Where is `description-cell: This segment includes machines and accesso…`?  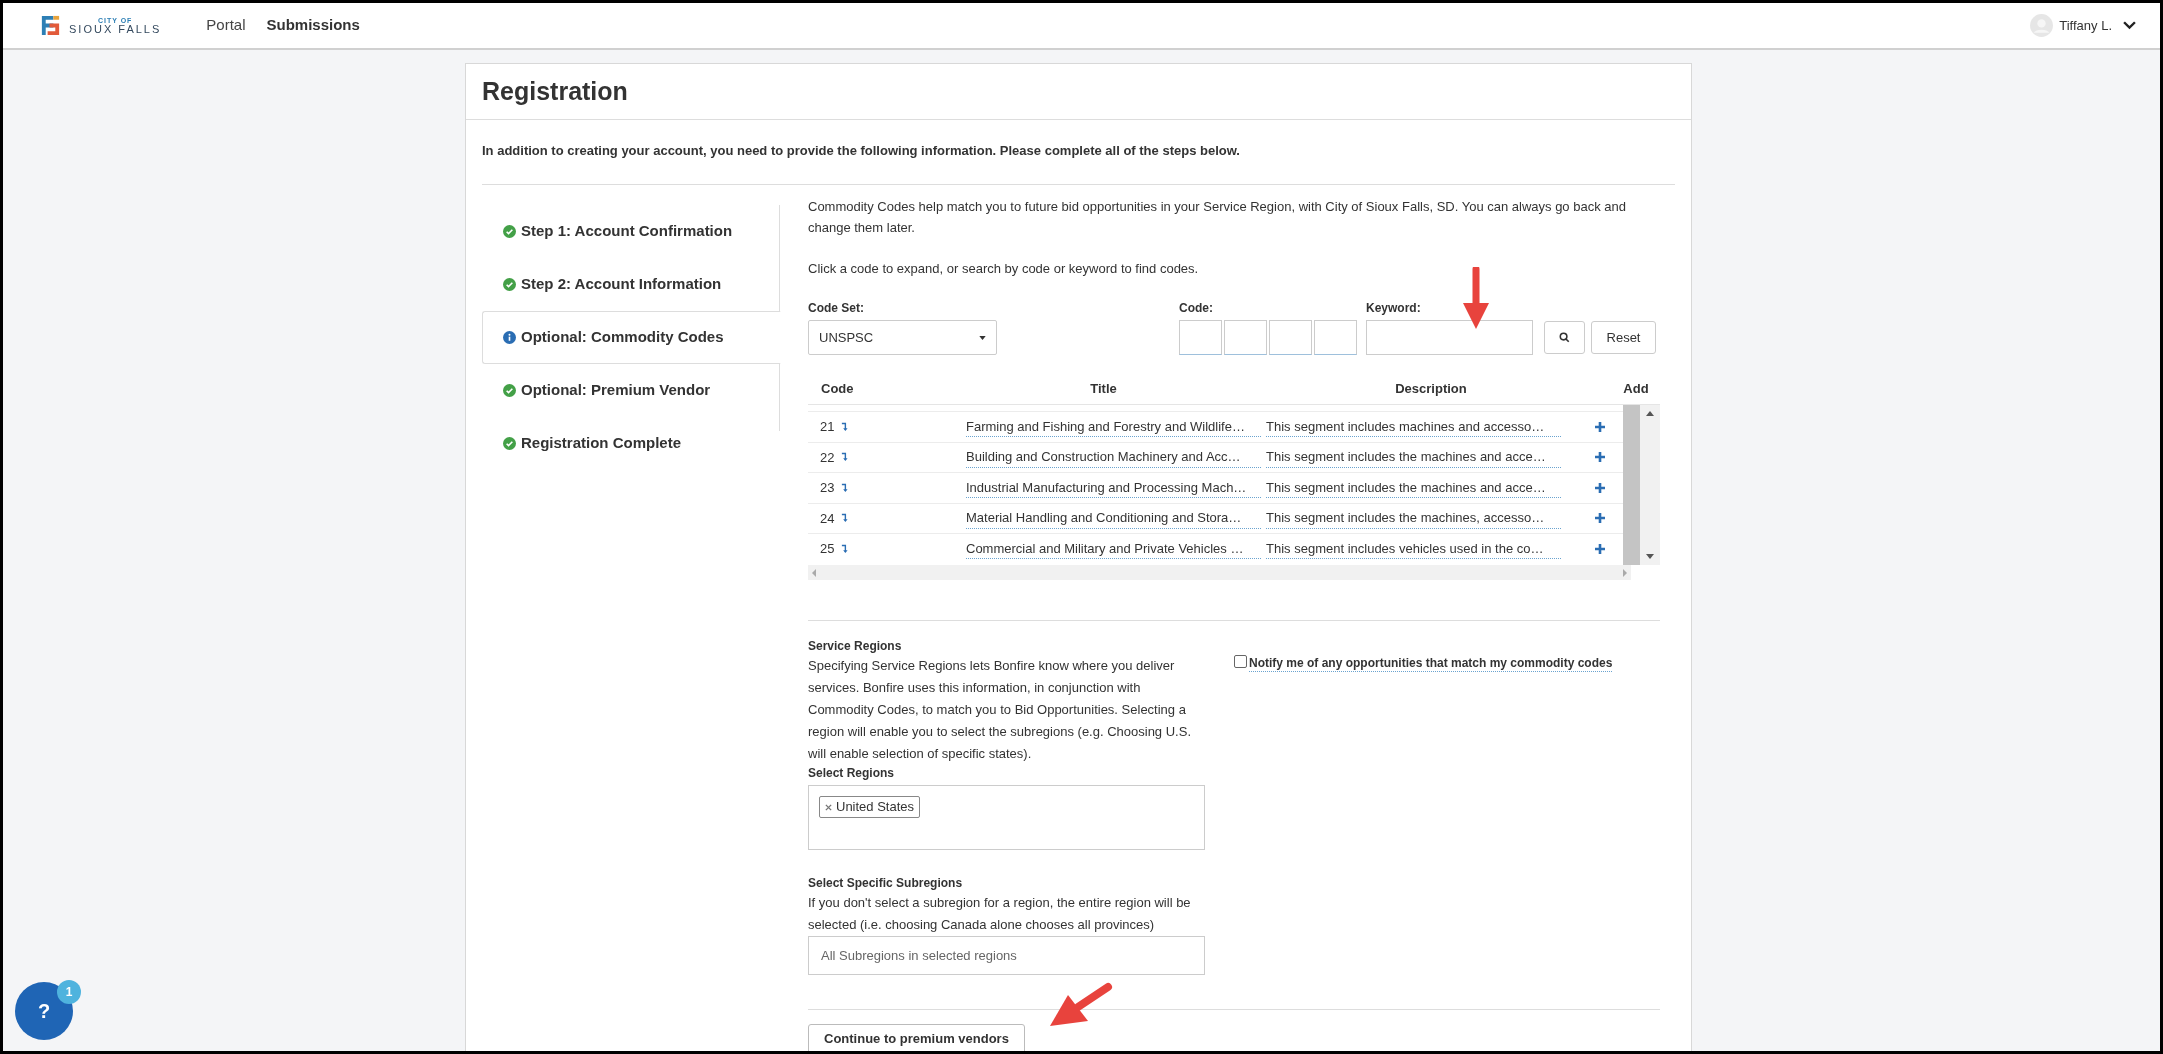
description-cell: This segment includes machines and accesso… is located at coordinates (1413, 426).